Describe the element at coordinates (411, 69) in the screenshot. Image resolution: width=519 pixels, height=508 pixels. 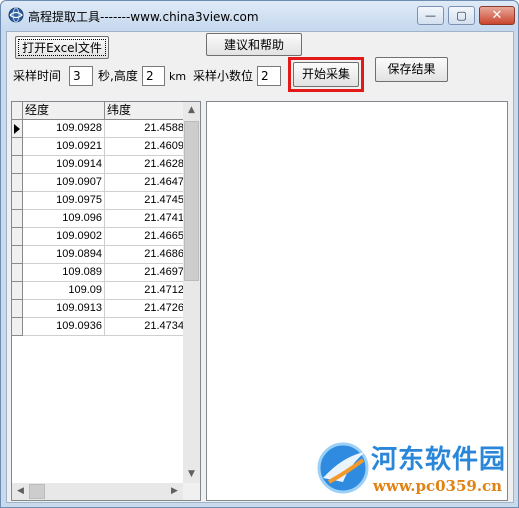
I see `save-results-button: 保存结果` at that location.